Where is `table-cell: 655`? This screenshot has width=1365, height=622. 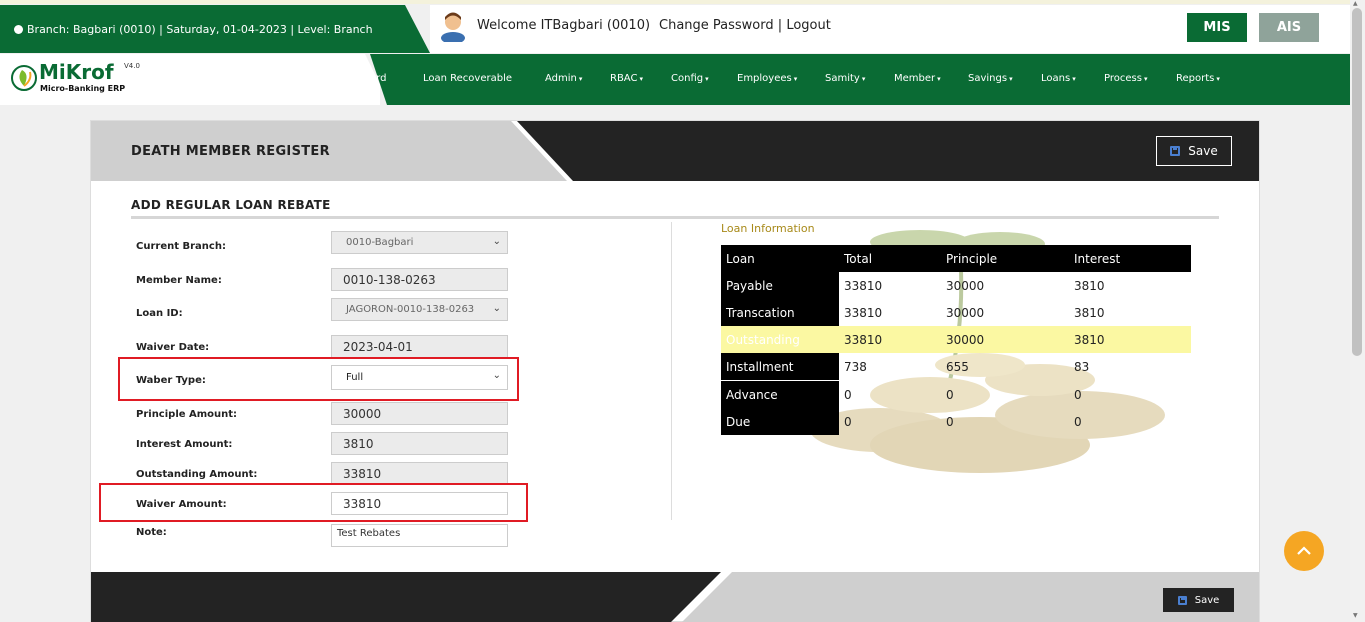 table-cell: 655 is located at coordinates (957, 366).